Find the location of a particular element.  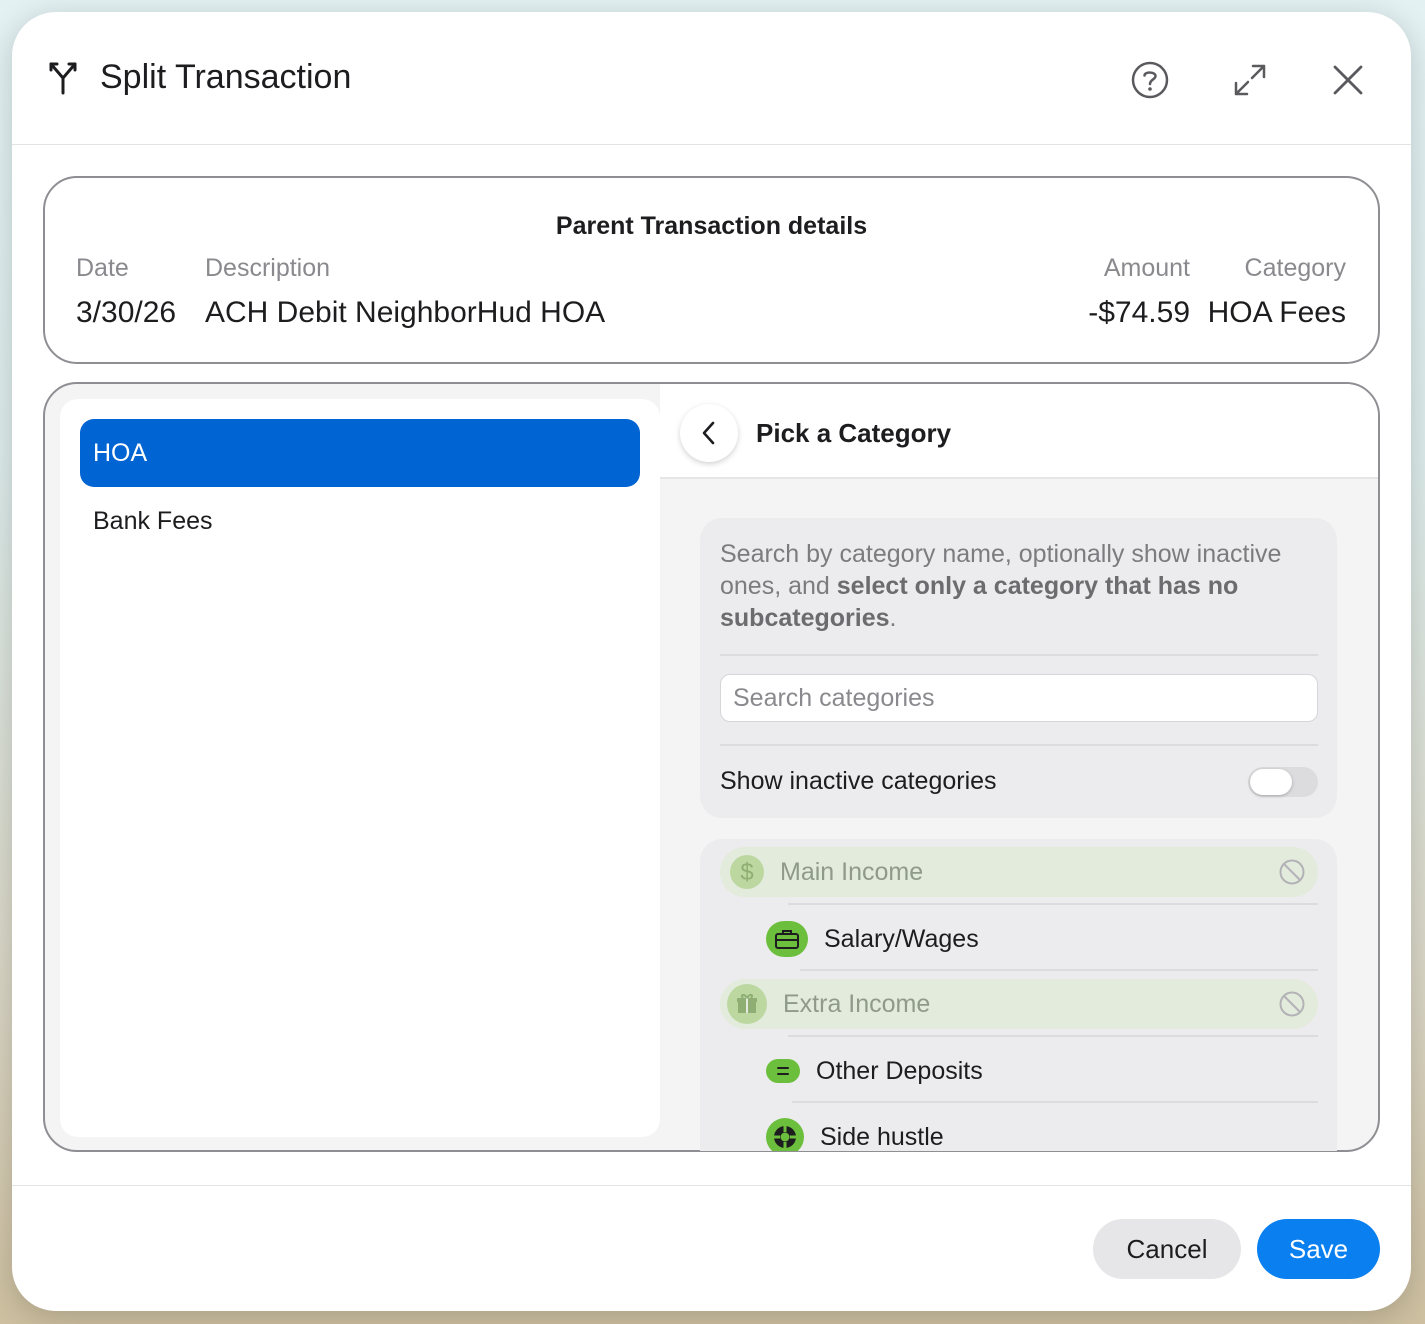

category-picker-header: Pick a Category is located at coordinates (1019, 431).